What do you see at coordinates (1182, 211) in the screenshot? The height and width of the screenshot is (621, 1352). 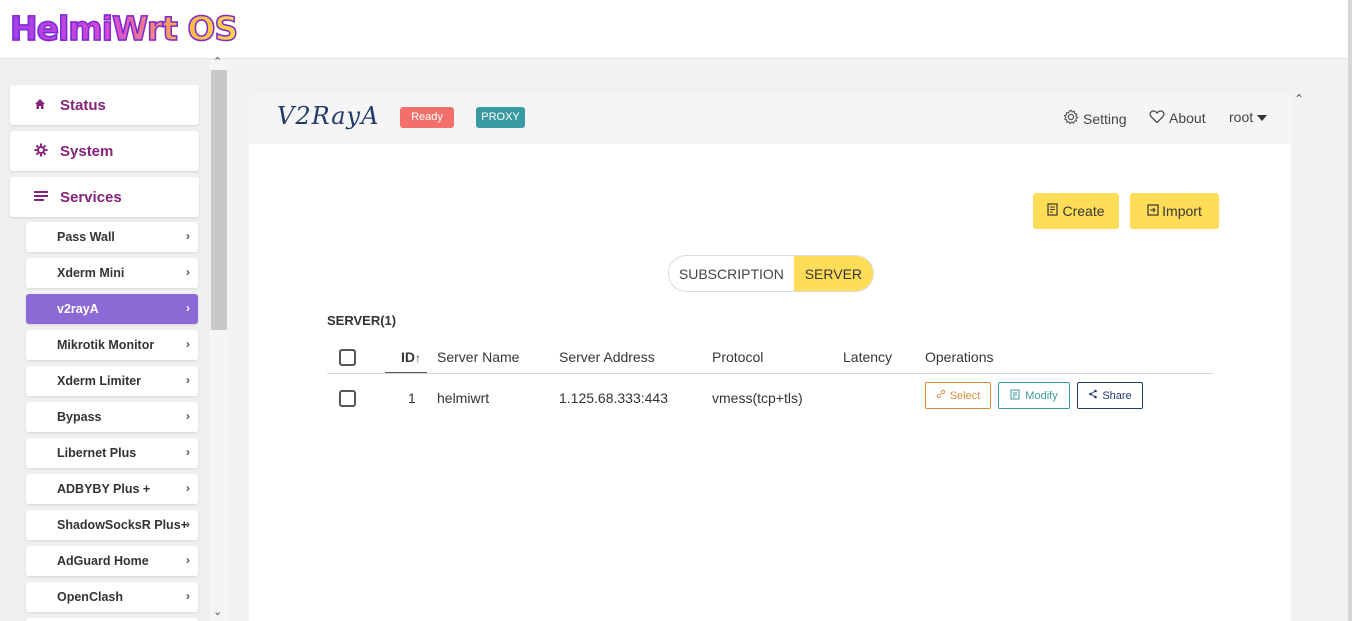 I see `import-label: Import` at bounding box center [1182, 211].